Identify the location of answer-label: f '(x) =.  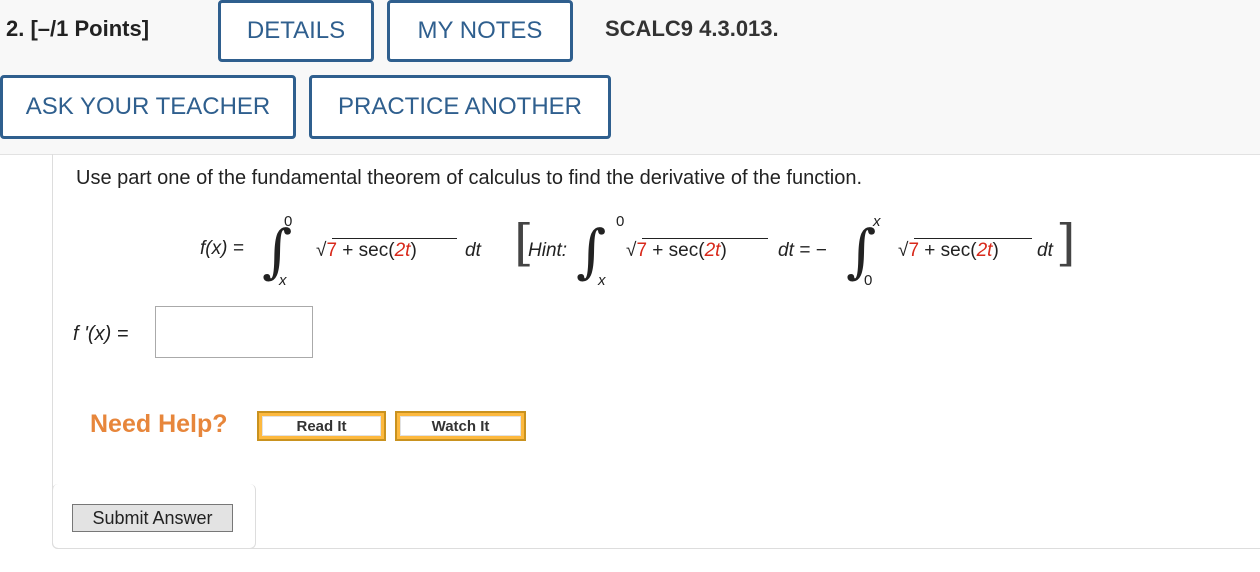
(101, 334).